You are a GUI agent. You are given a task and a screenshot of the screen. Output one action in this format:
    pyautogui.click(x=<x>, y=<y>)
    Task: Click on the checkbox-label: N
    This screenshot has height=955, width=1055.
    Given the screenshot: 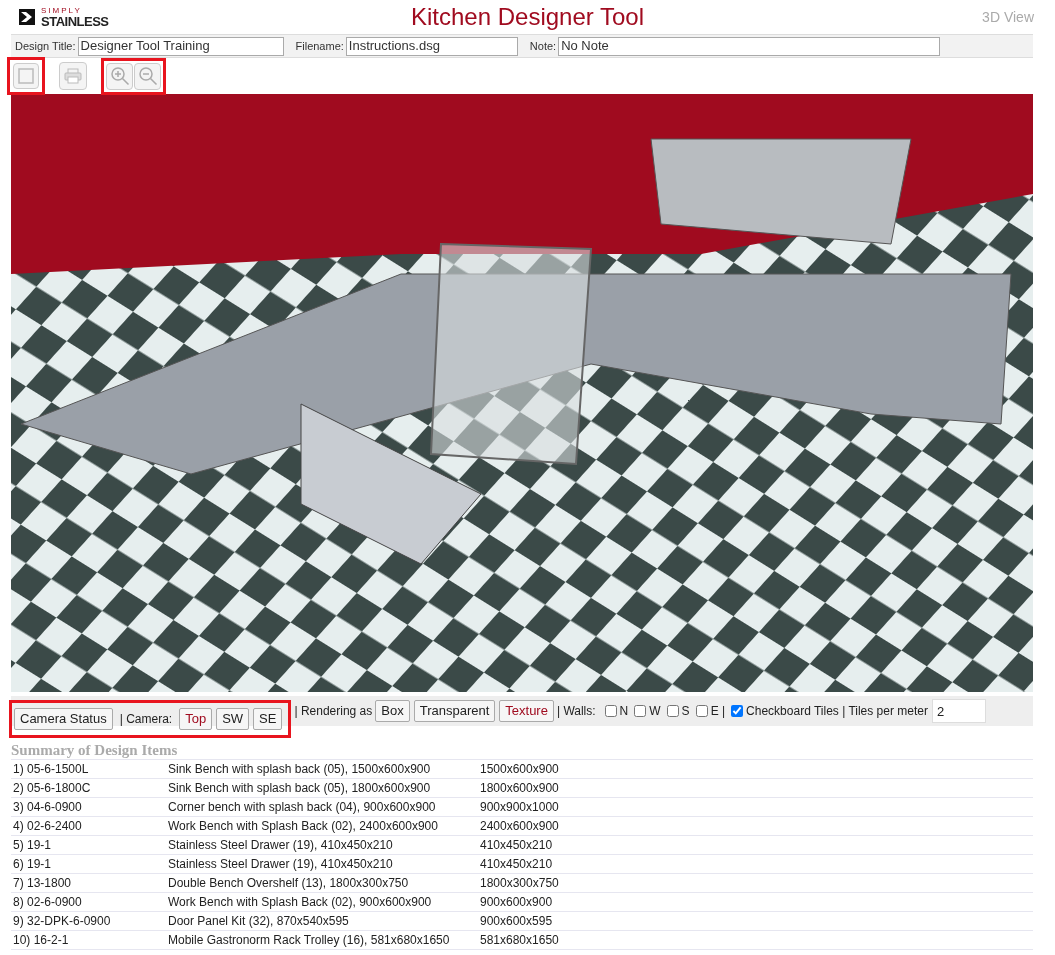 What is the action you would take?
    pyautogui.click(x=624, y=711)
    